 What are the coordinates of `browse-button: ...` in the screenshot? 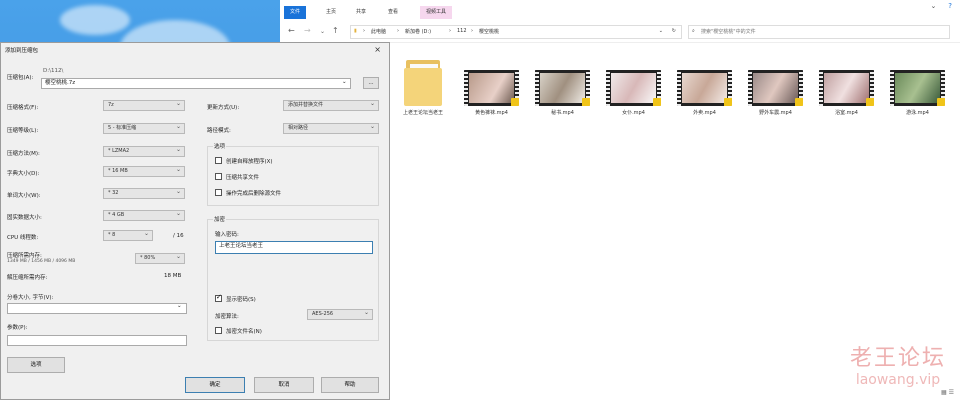 It's located at (371, 83).